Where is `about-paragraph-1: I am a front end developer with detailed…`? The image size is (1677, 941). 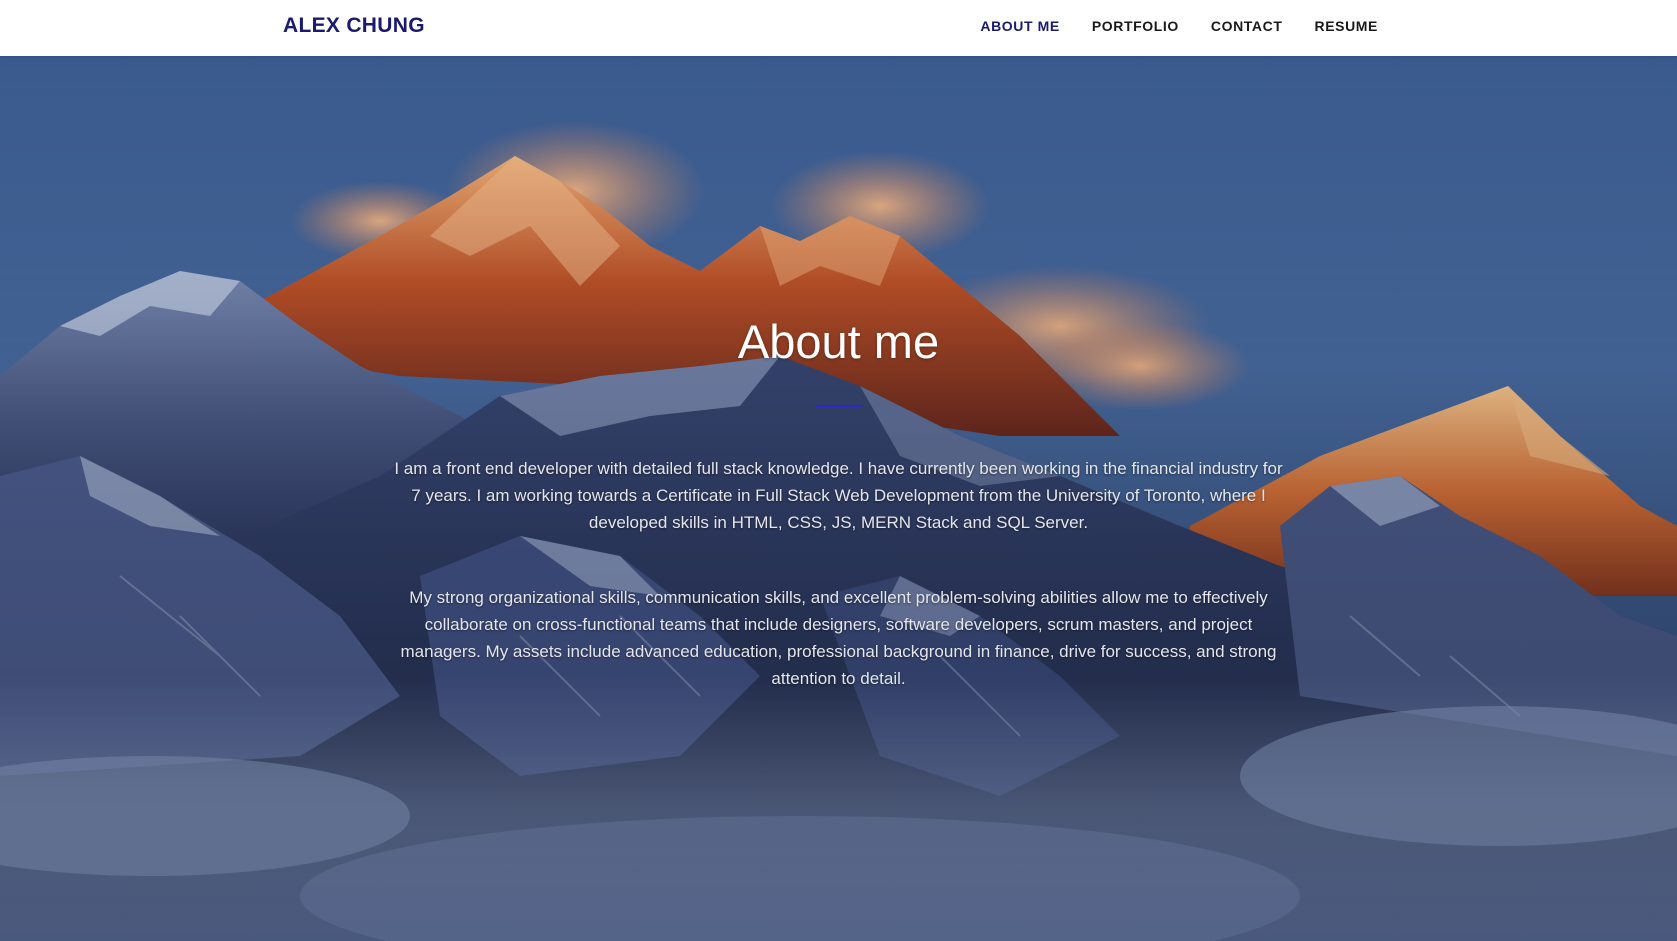 about-paragraph-1: I am a front end developer with detailed… is located at coordinates (838, 495).